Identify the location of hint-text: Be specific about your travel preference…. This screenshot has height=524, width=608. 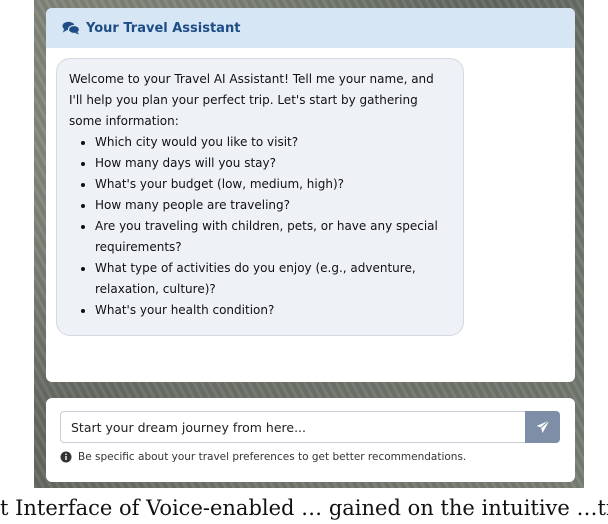
(272, 457).